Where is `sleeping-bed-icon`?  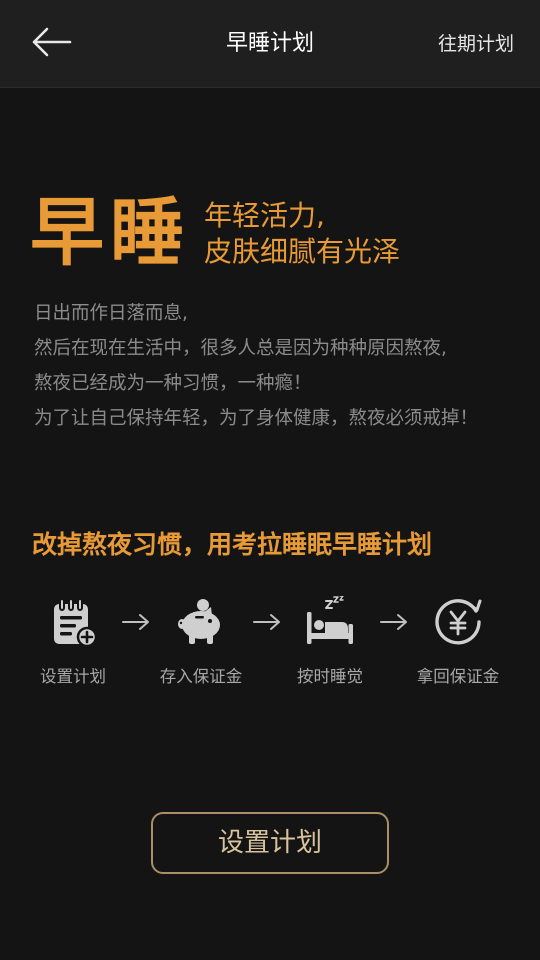
sleeping-bed-icon is located at coordinates (330, 620).